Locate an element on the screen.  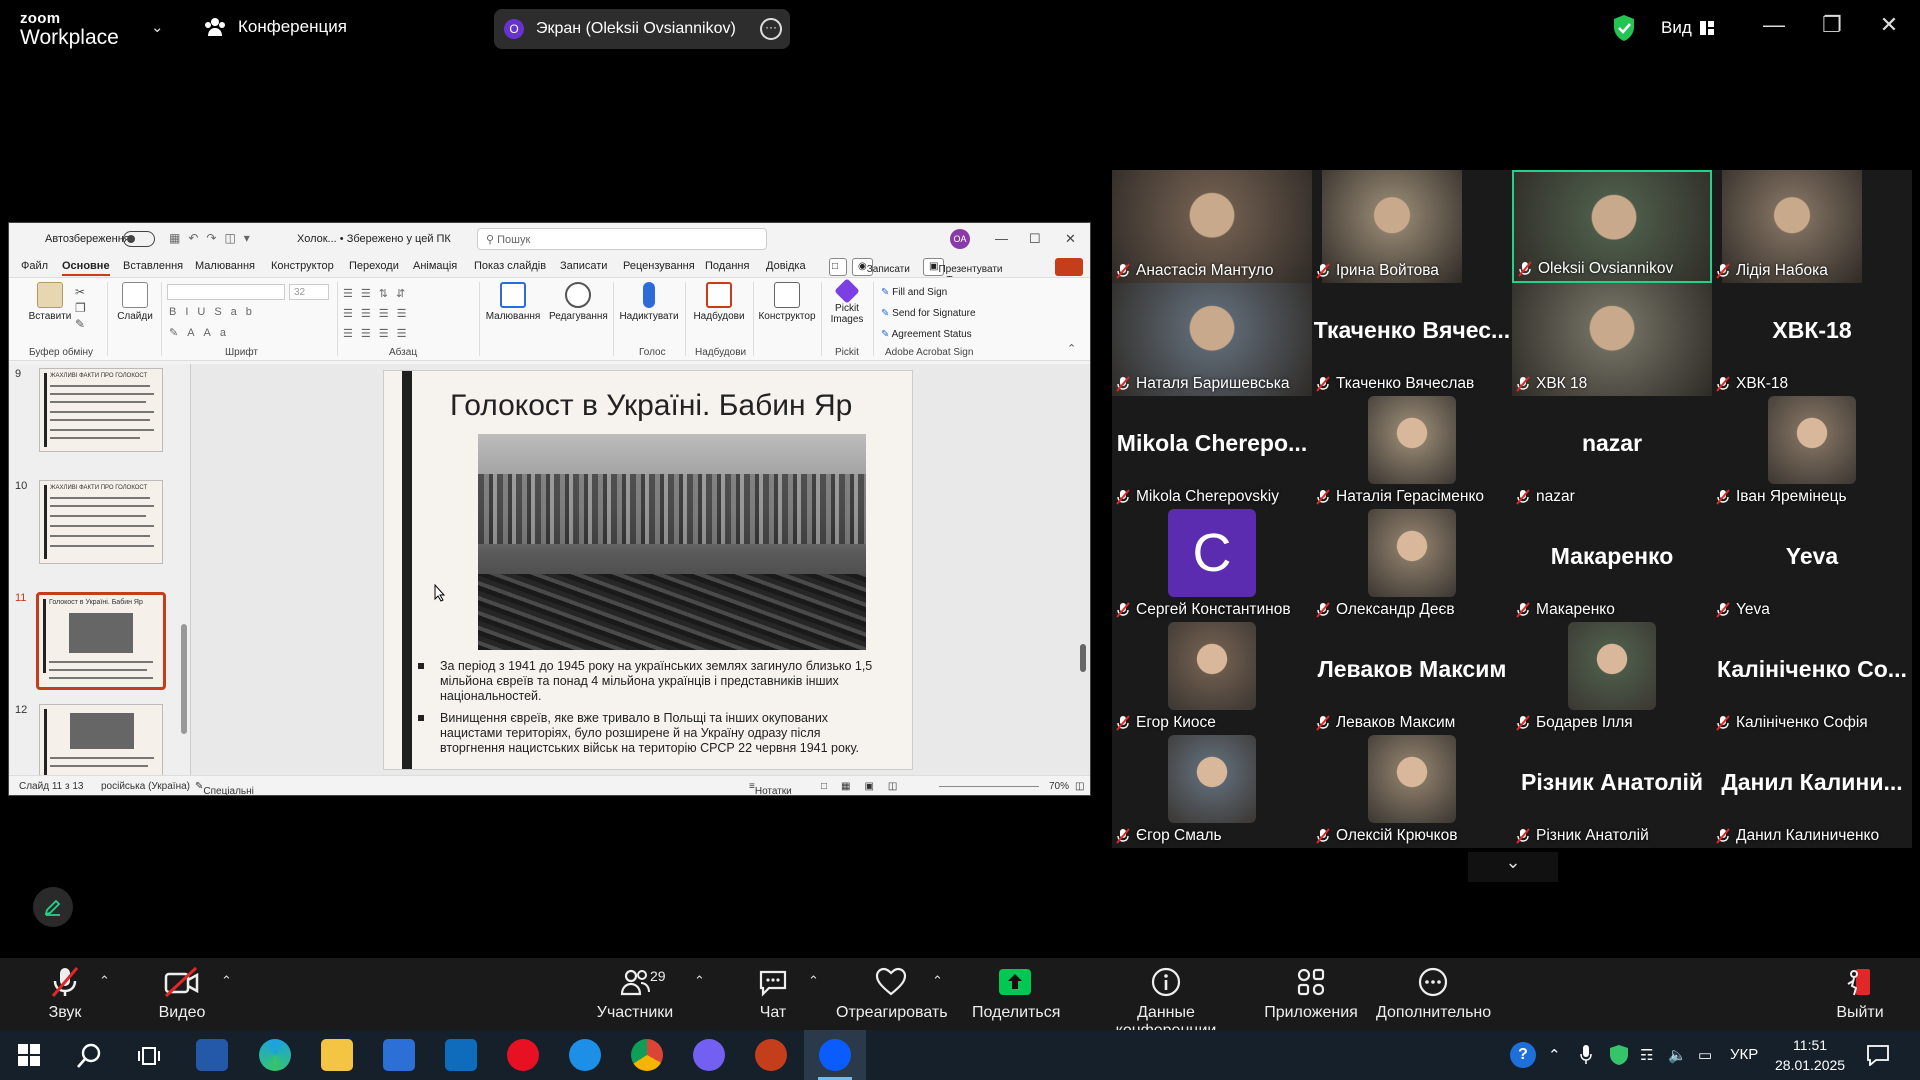
viber-icon is located at coordinates (709, 1055).